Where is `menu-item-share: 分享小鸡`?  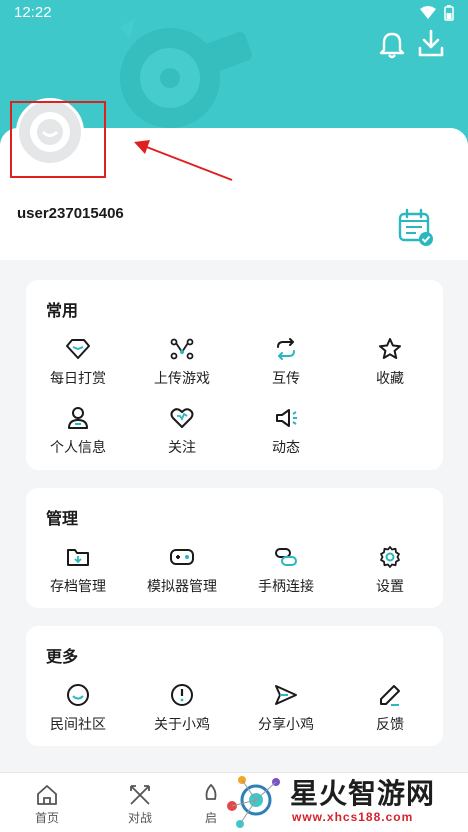 menu-item-share: 分享小鸡 is located at coordinates (286, 708).